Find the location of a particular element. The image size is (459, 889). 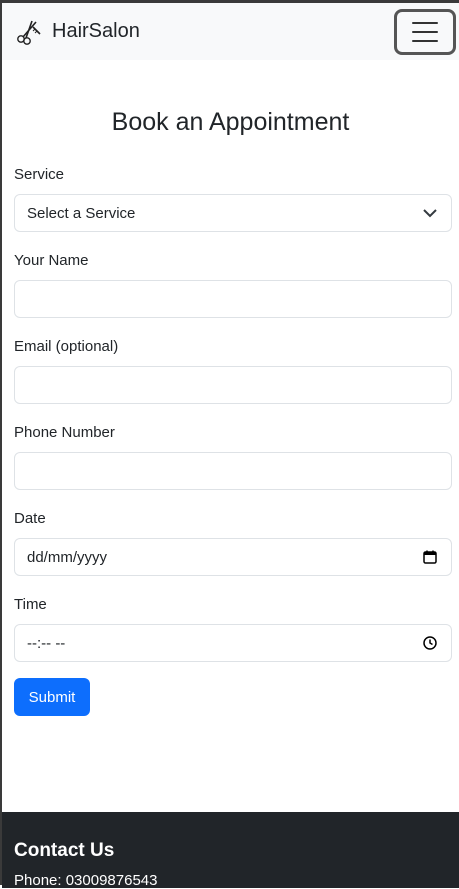

service-select: Select a Service is located at coordinates (233, 213).